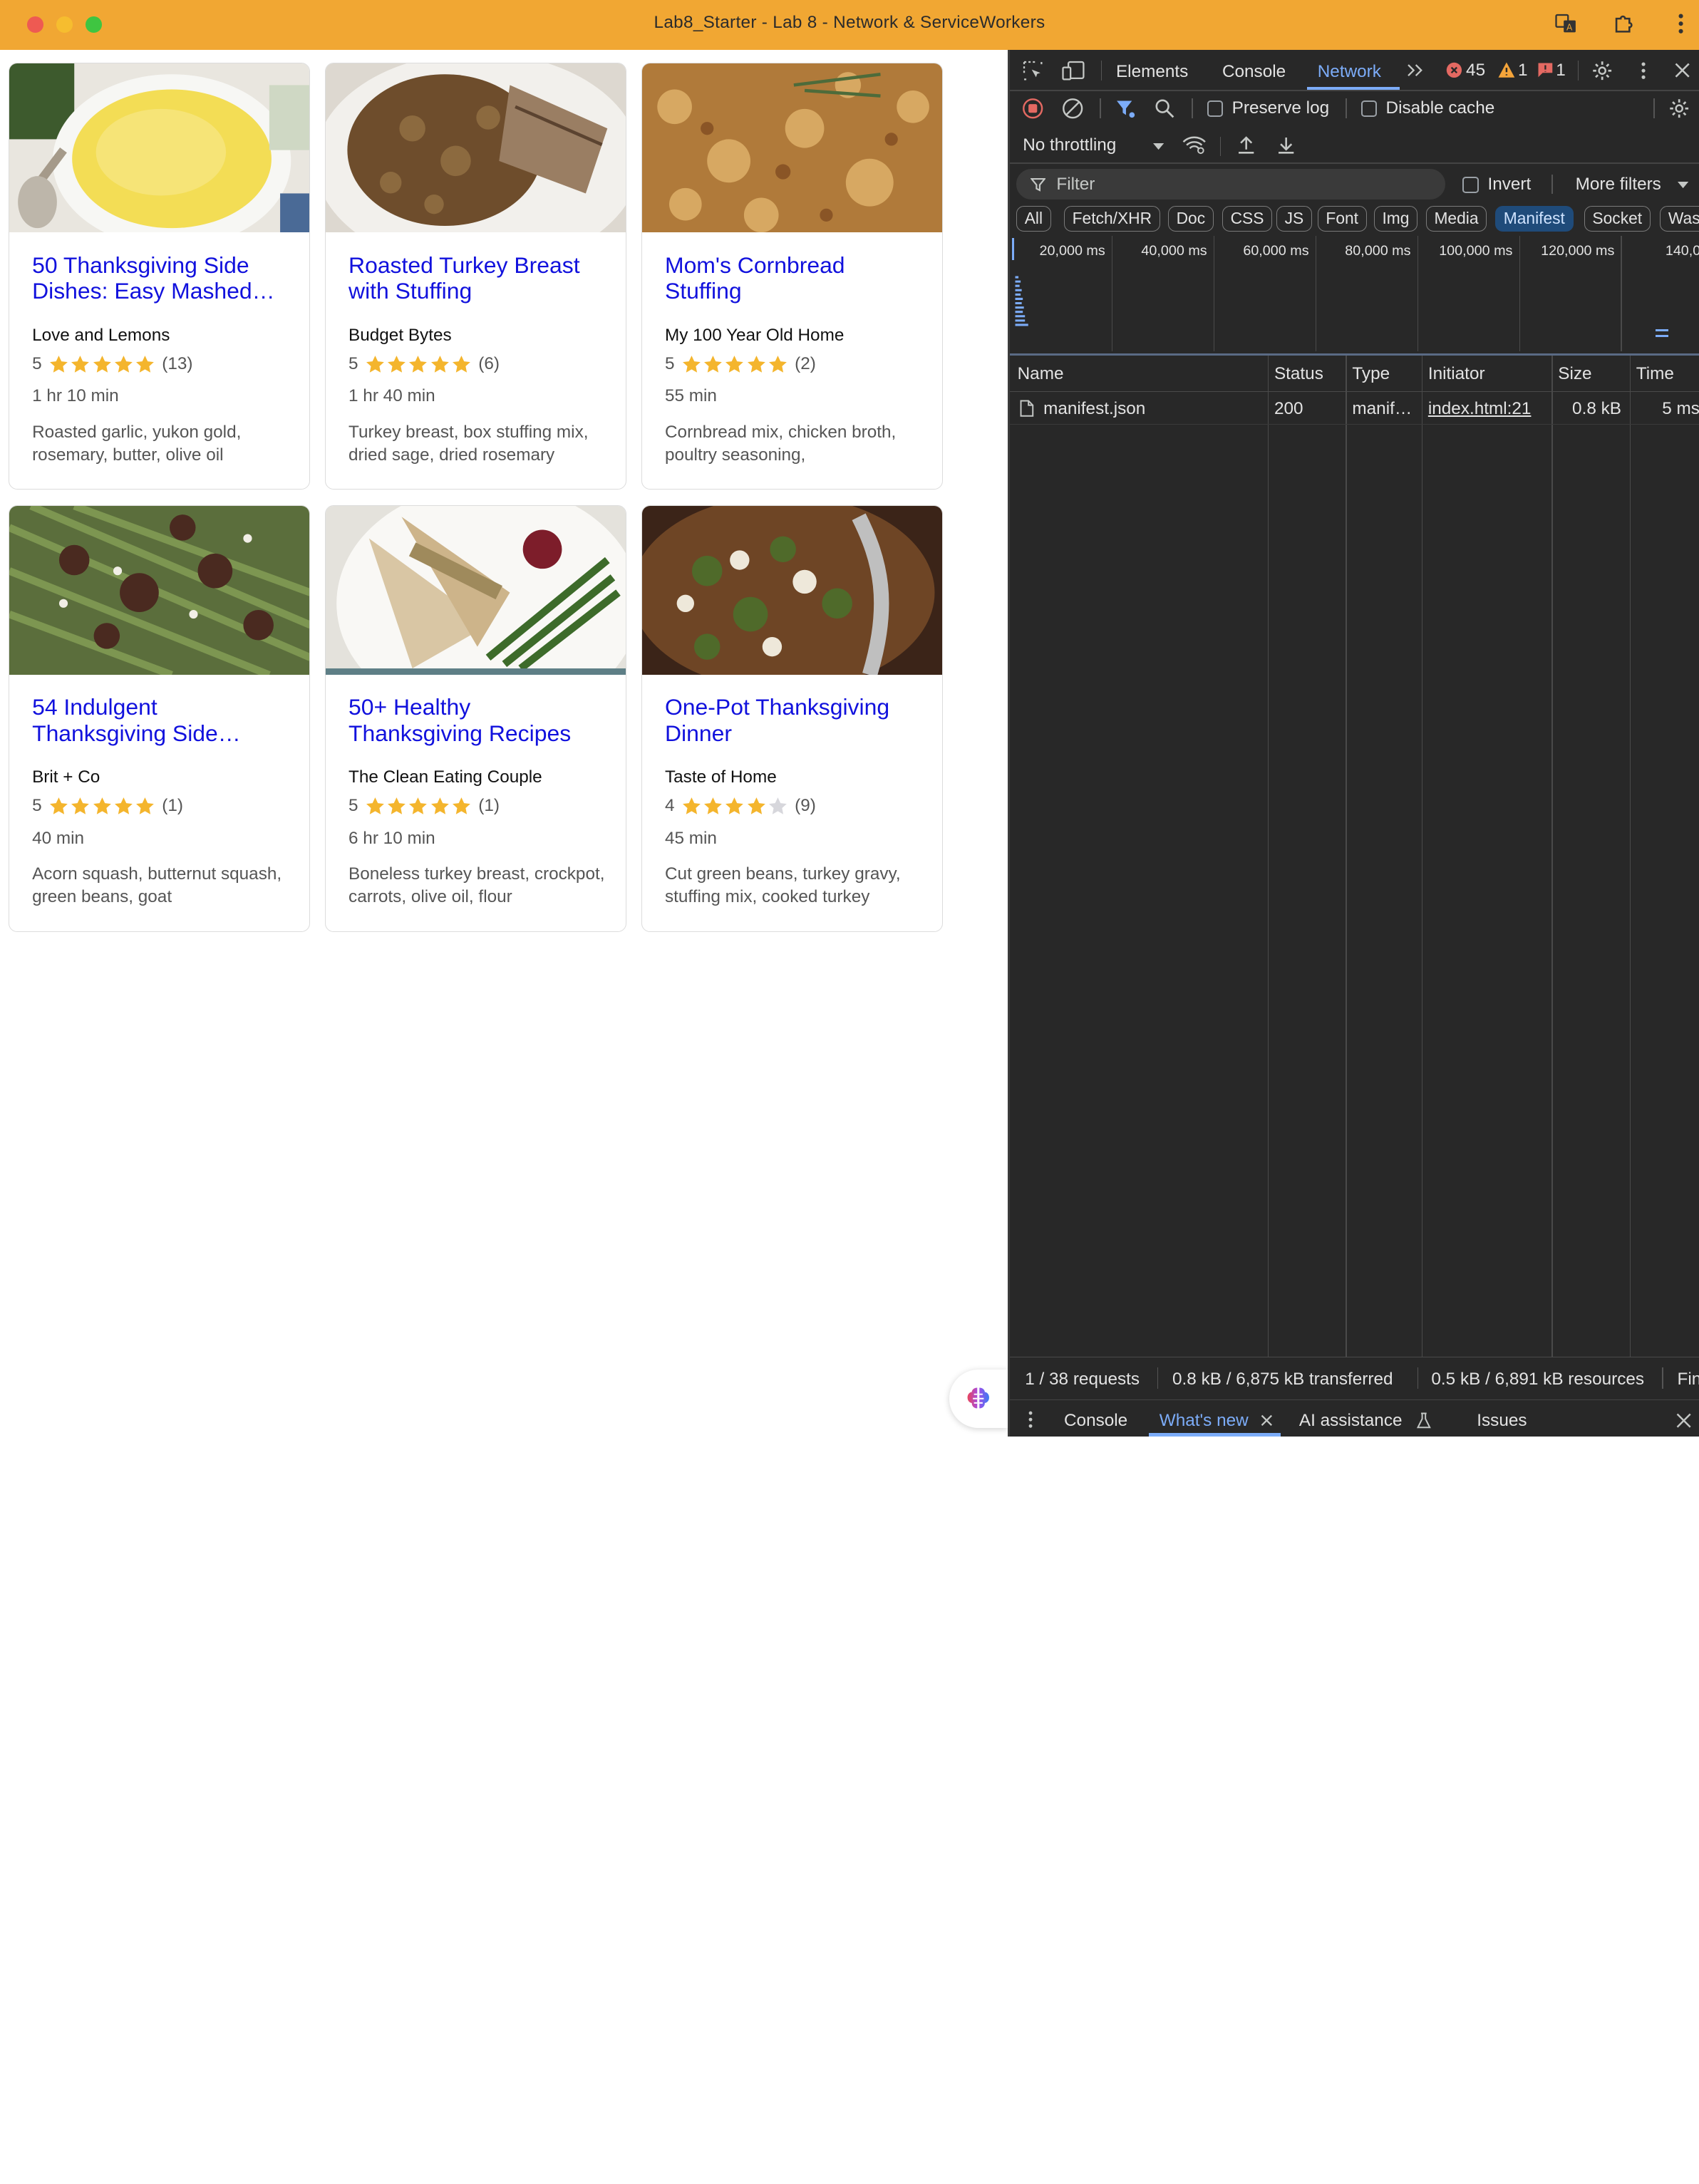  Describe the element at coordinates (1165, 108) in the screenshot. I see `search-icon` at that location.